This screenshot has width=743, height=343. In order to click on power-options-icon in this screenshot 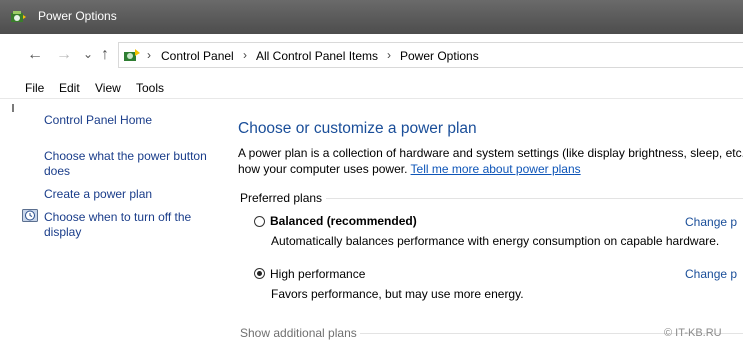, I will do `click(18, 16)`.